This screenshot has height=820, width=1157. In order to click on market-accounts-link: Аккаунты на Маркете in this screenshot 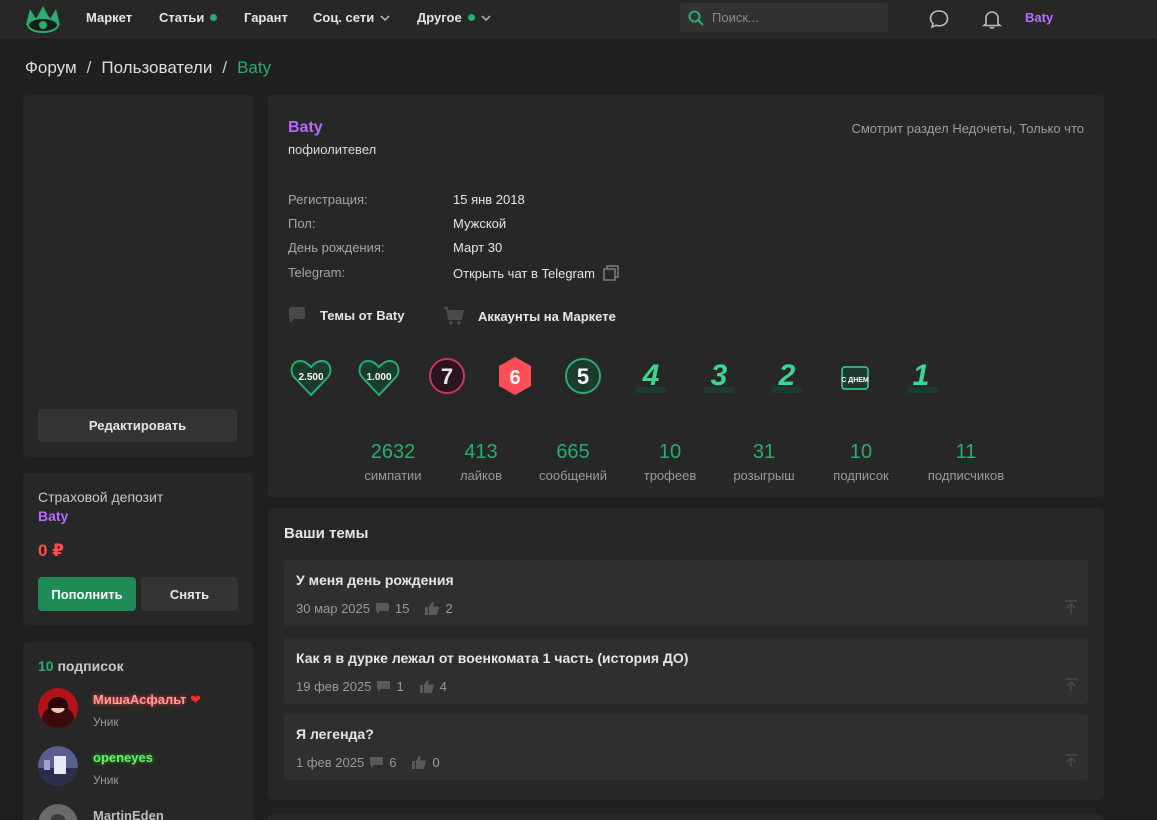, I will do `click(530, 316)`.